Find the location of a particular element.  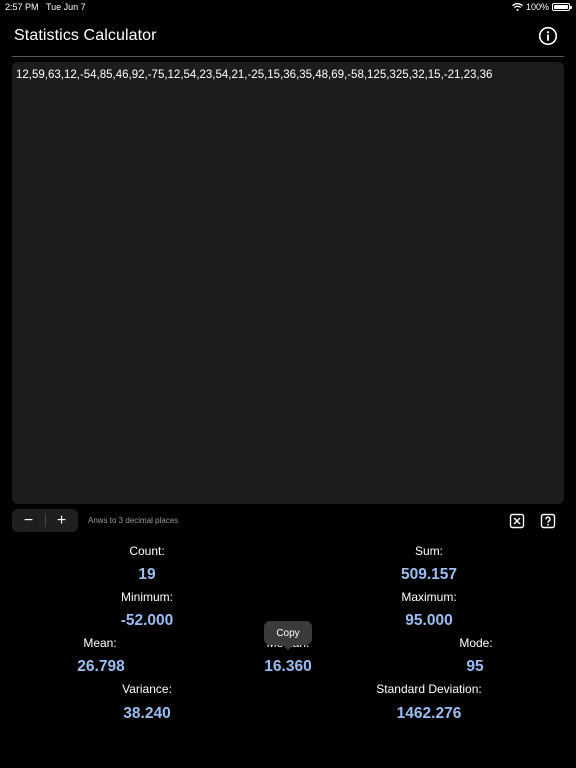

minimum-label: Minimum: is located at coordinates (147, 597).